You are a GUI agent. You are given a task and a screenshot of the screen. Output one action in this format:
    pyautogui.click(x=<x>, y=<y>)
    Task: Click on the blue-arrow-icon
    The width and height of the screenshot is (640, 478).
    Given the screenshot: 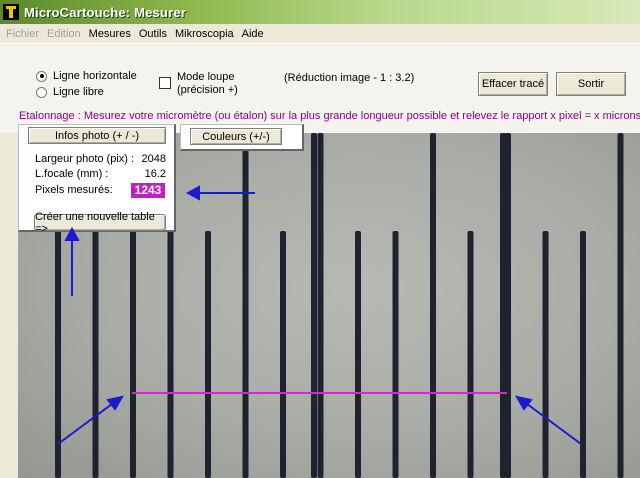 What is the action you would take?
    pyautogui.click(x=159, y=240)
    